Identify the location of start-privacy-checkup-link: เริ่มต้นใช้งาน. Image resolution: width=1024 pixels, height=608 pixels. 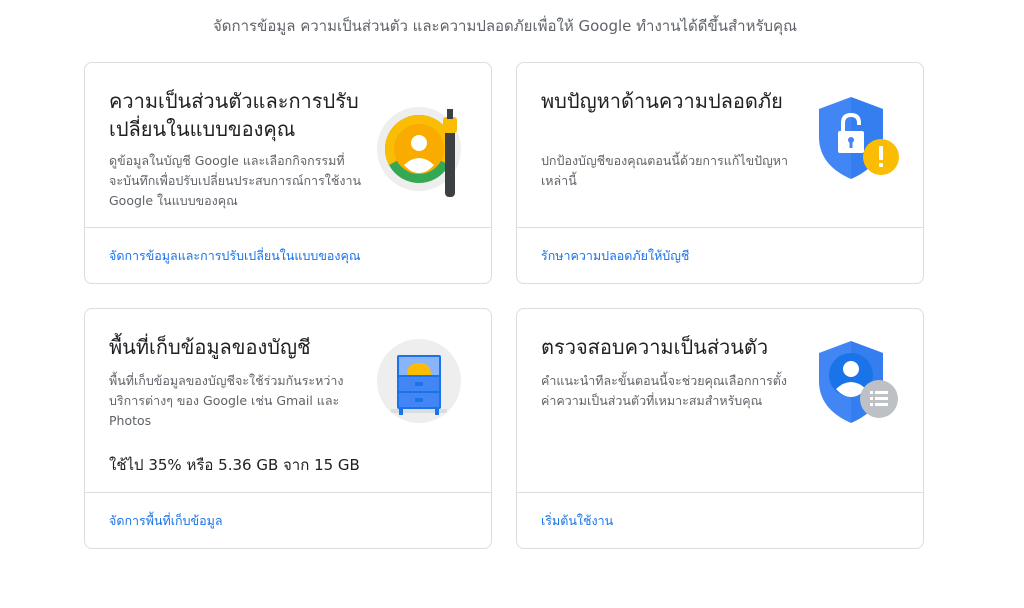
(577, 521).